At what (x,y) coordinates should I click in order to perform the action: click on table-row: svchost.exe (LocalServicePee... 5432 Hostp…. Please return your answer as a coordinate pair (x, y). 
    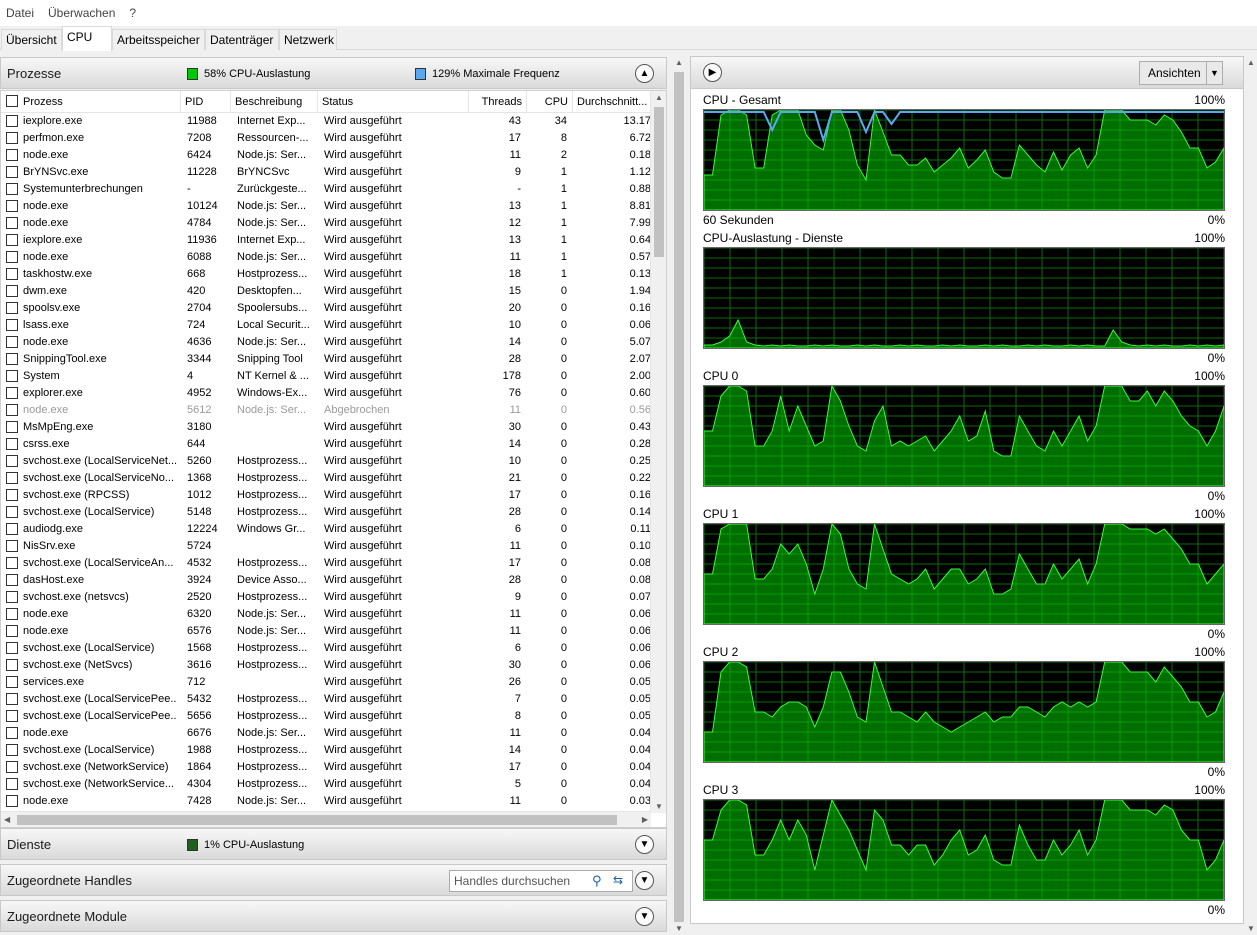
    Looking at the image, I should click on (326, 699).